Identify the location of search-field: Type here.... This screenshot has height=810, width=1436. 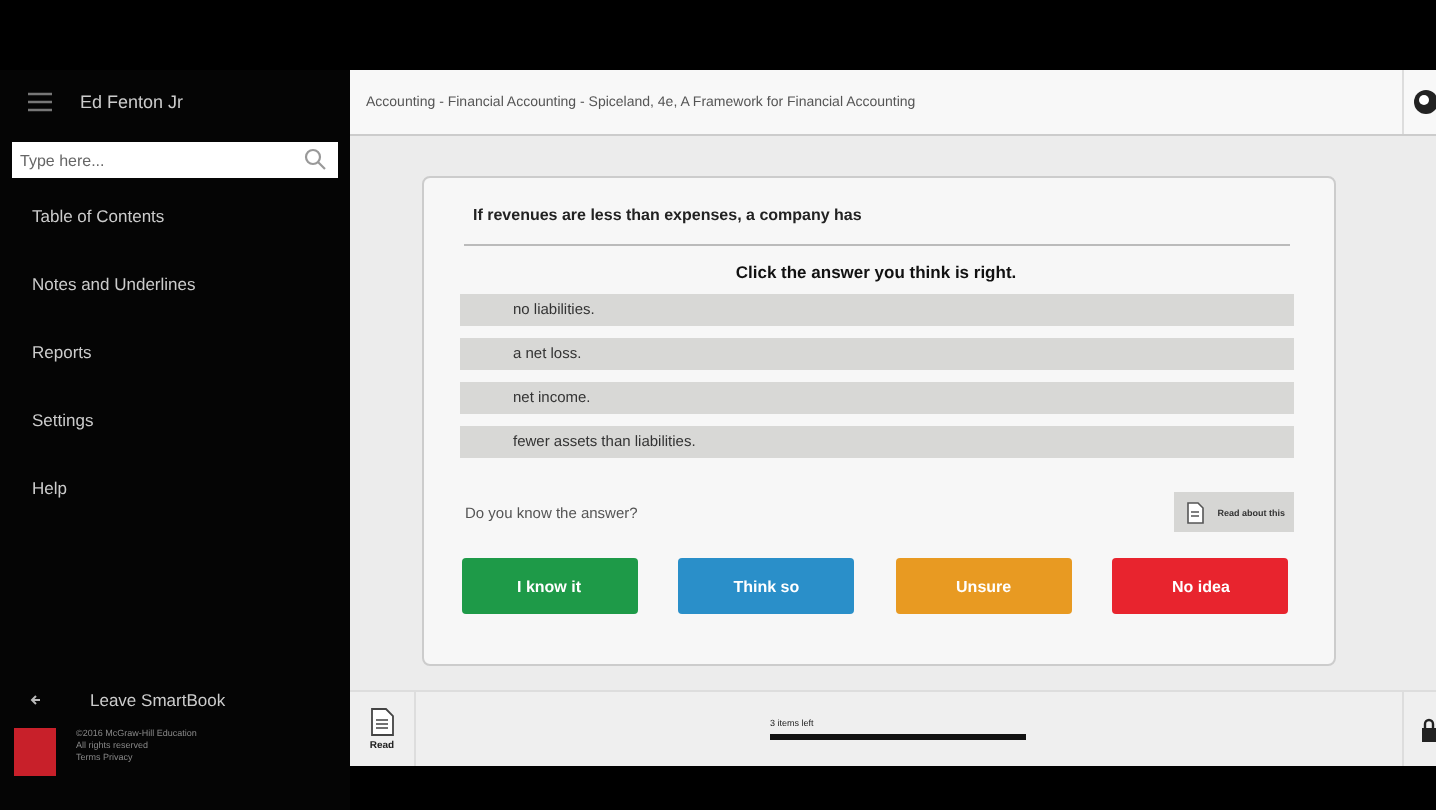
(175, 160).